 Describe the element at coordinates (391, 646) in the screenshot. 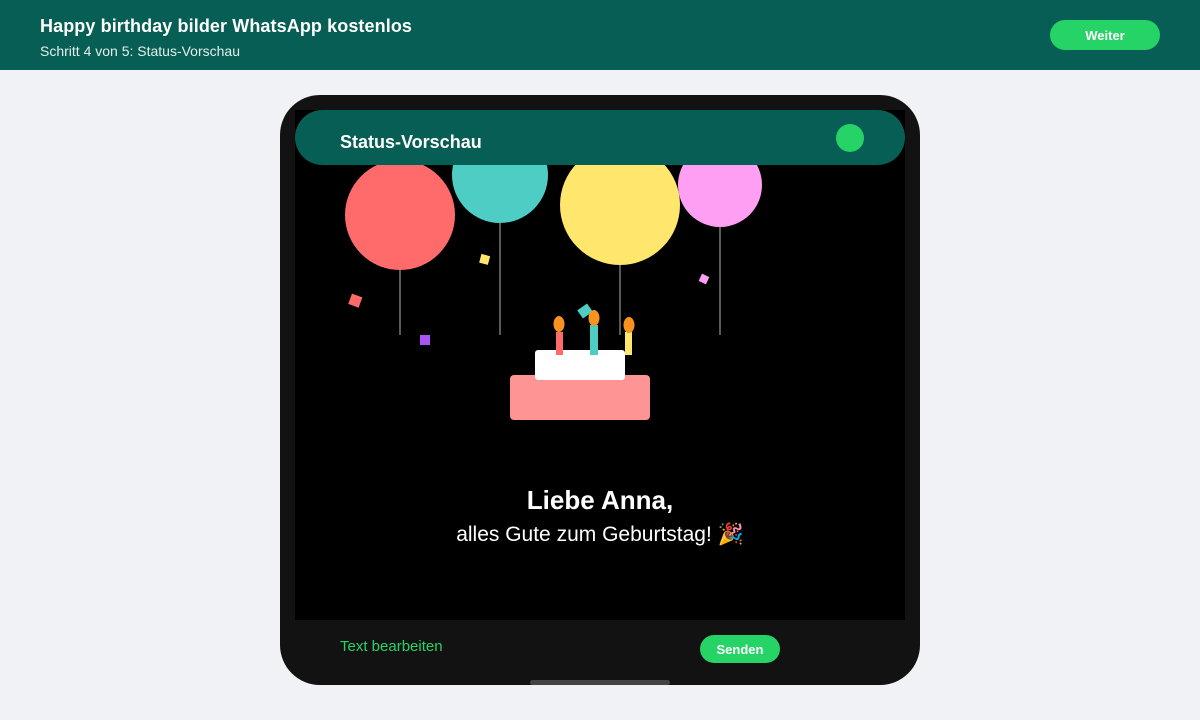

I see `edit-text-link: Text bearbeiten` at that location.